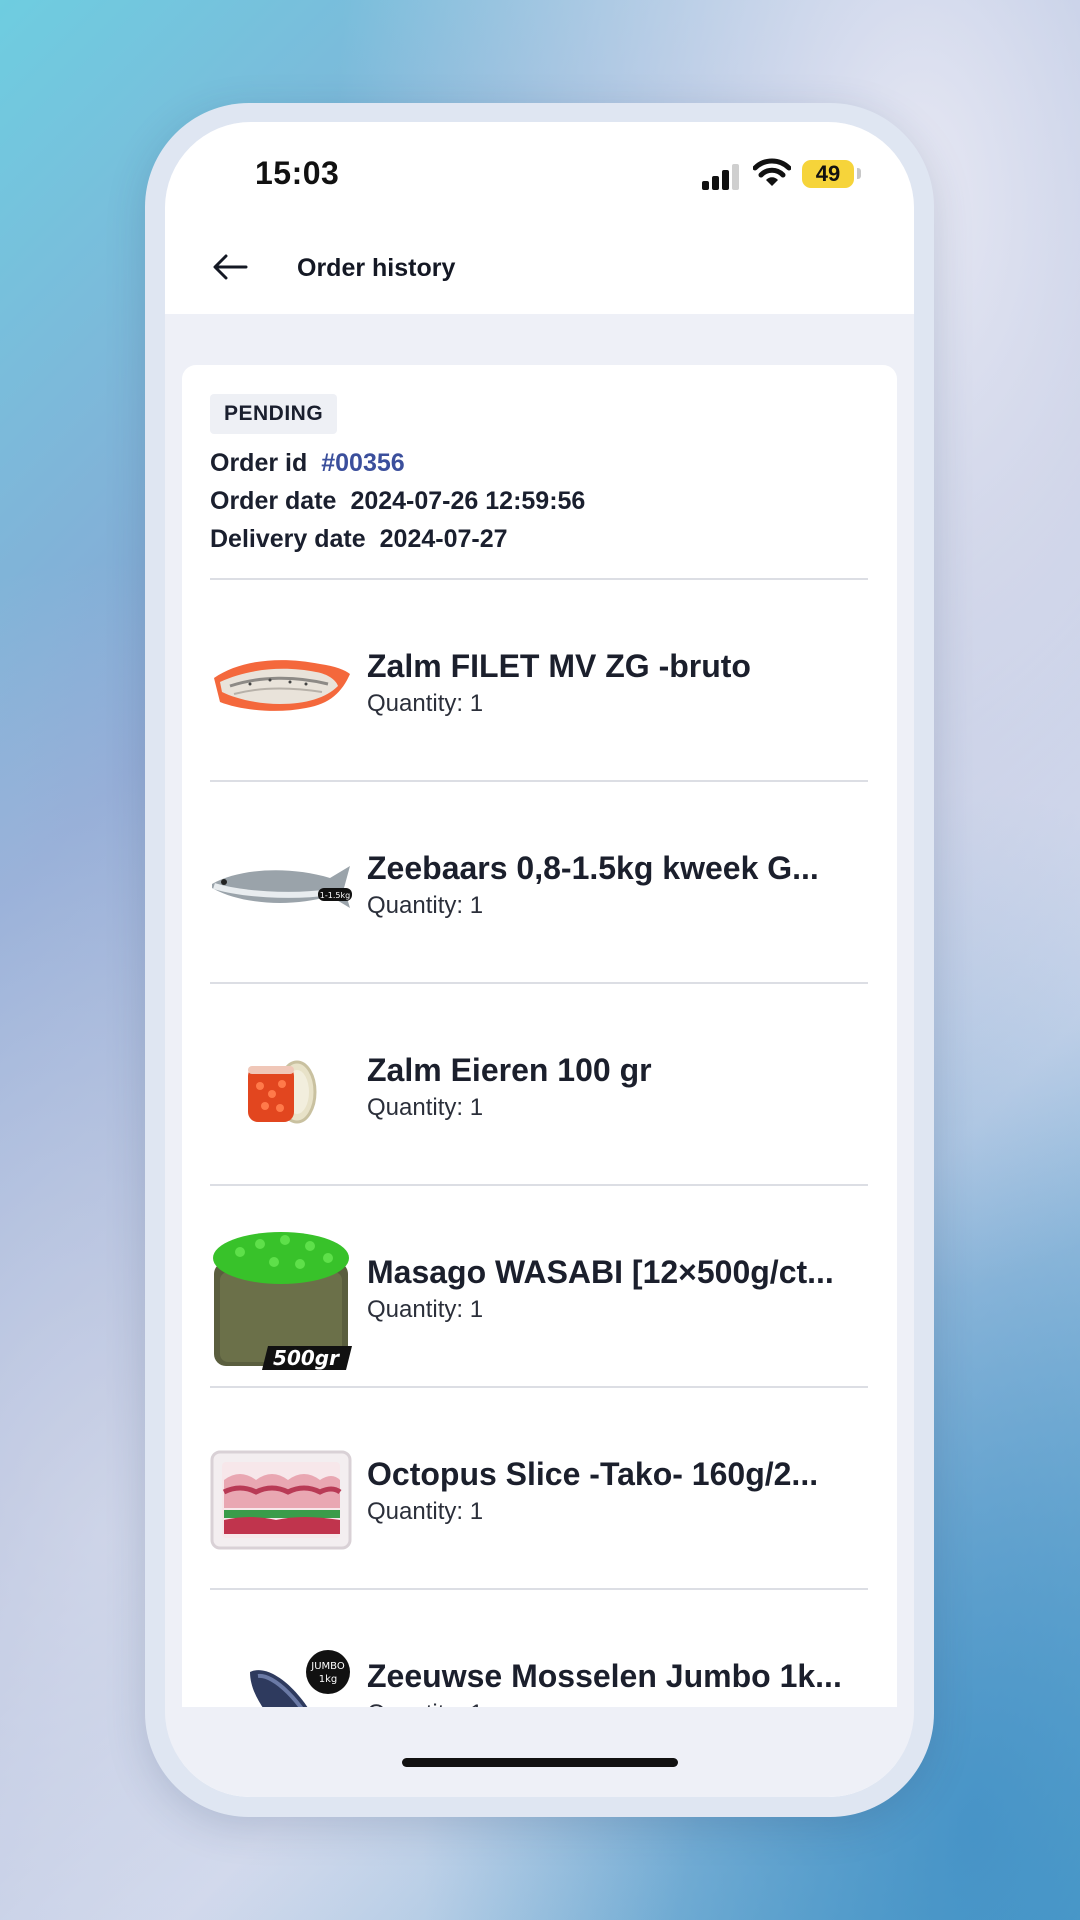  Describe the element at coordinates (376, 268) in the screenshot. I see `page-title: Order history` at that location.